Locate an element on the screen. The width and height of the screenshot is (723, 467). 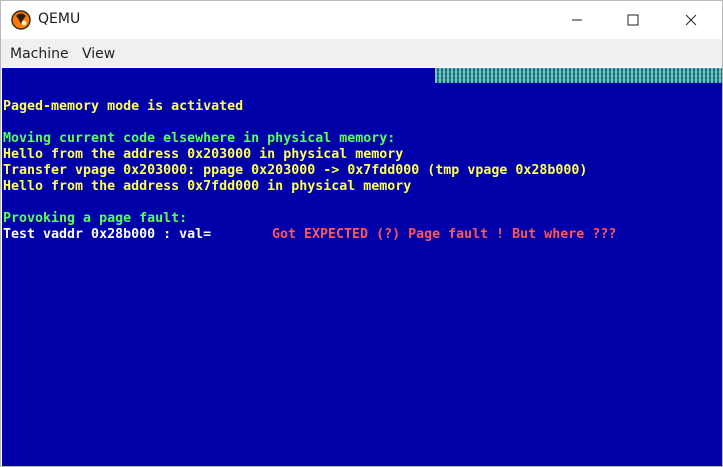
menu-view: View is located at coordinates (98, 54).